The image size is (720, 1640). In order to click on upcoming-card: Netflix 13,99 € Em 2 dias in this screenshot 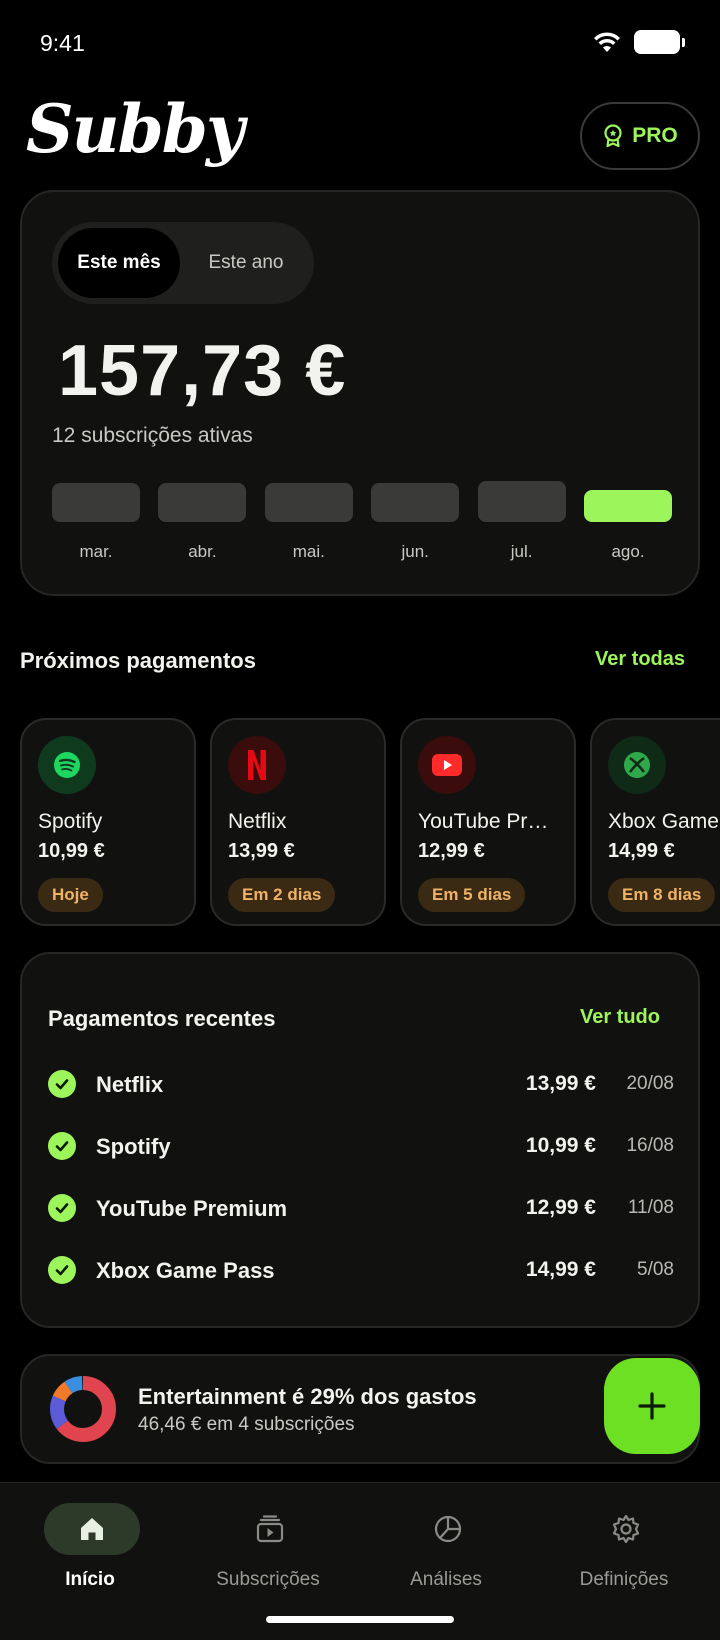, I will do `click(298, 822)`.